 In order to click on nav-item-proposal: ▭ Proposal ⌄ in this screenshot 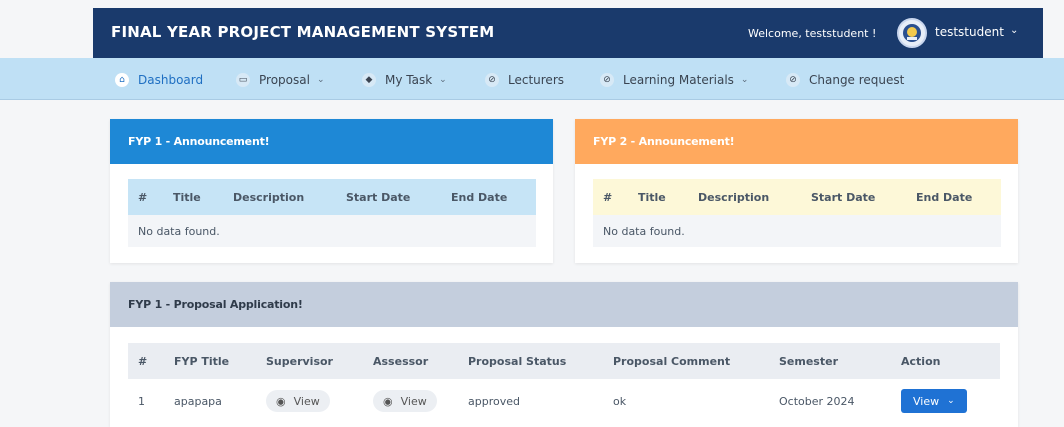, I will do `click(280, 80)`.